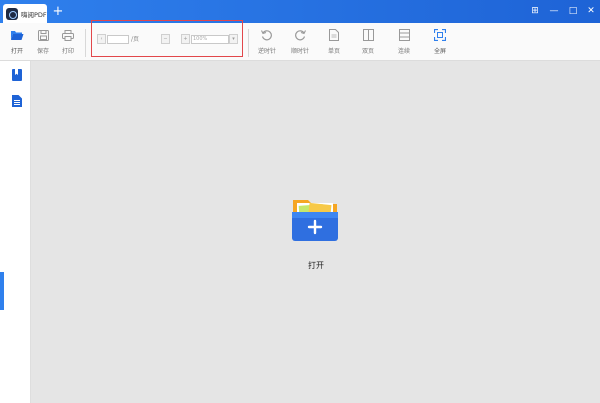 This screenshot has width=600, height=403. I want to click on save-label: 保存, so click(42, 51).